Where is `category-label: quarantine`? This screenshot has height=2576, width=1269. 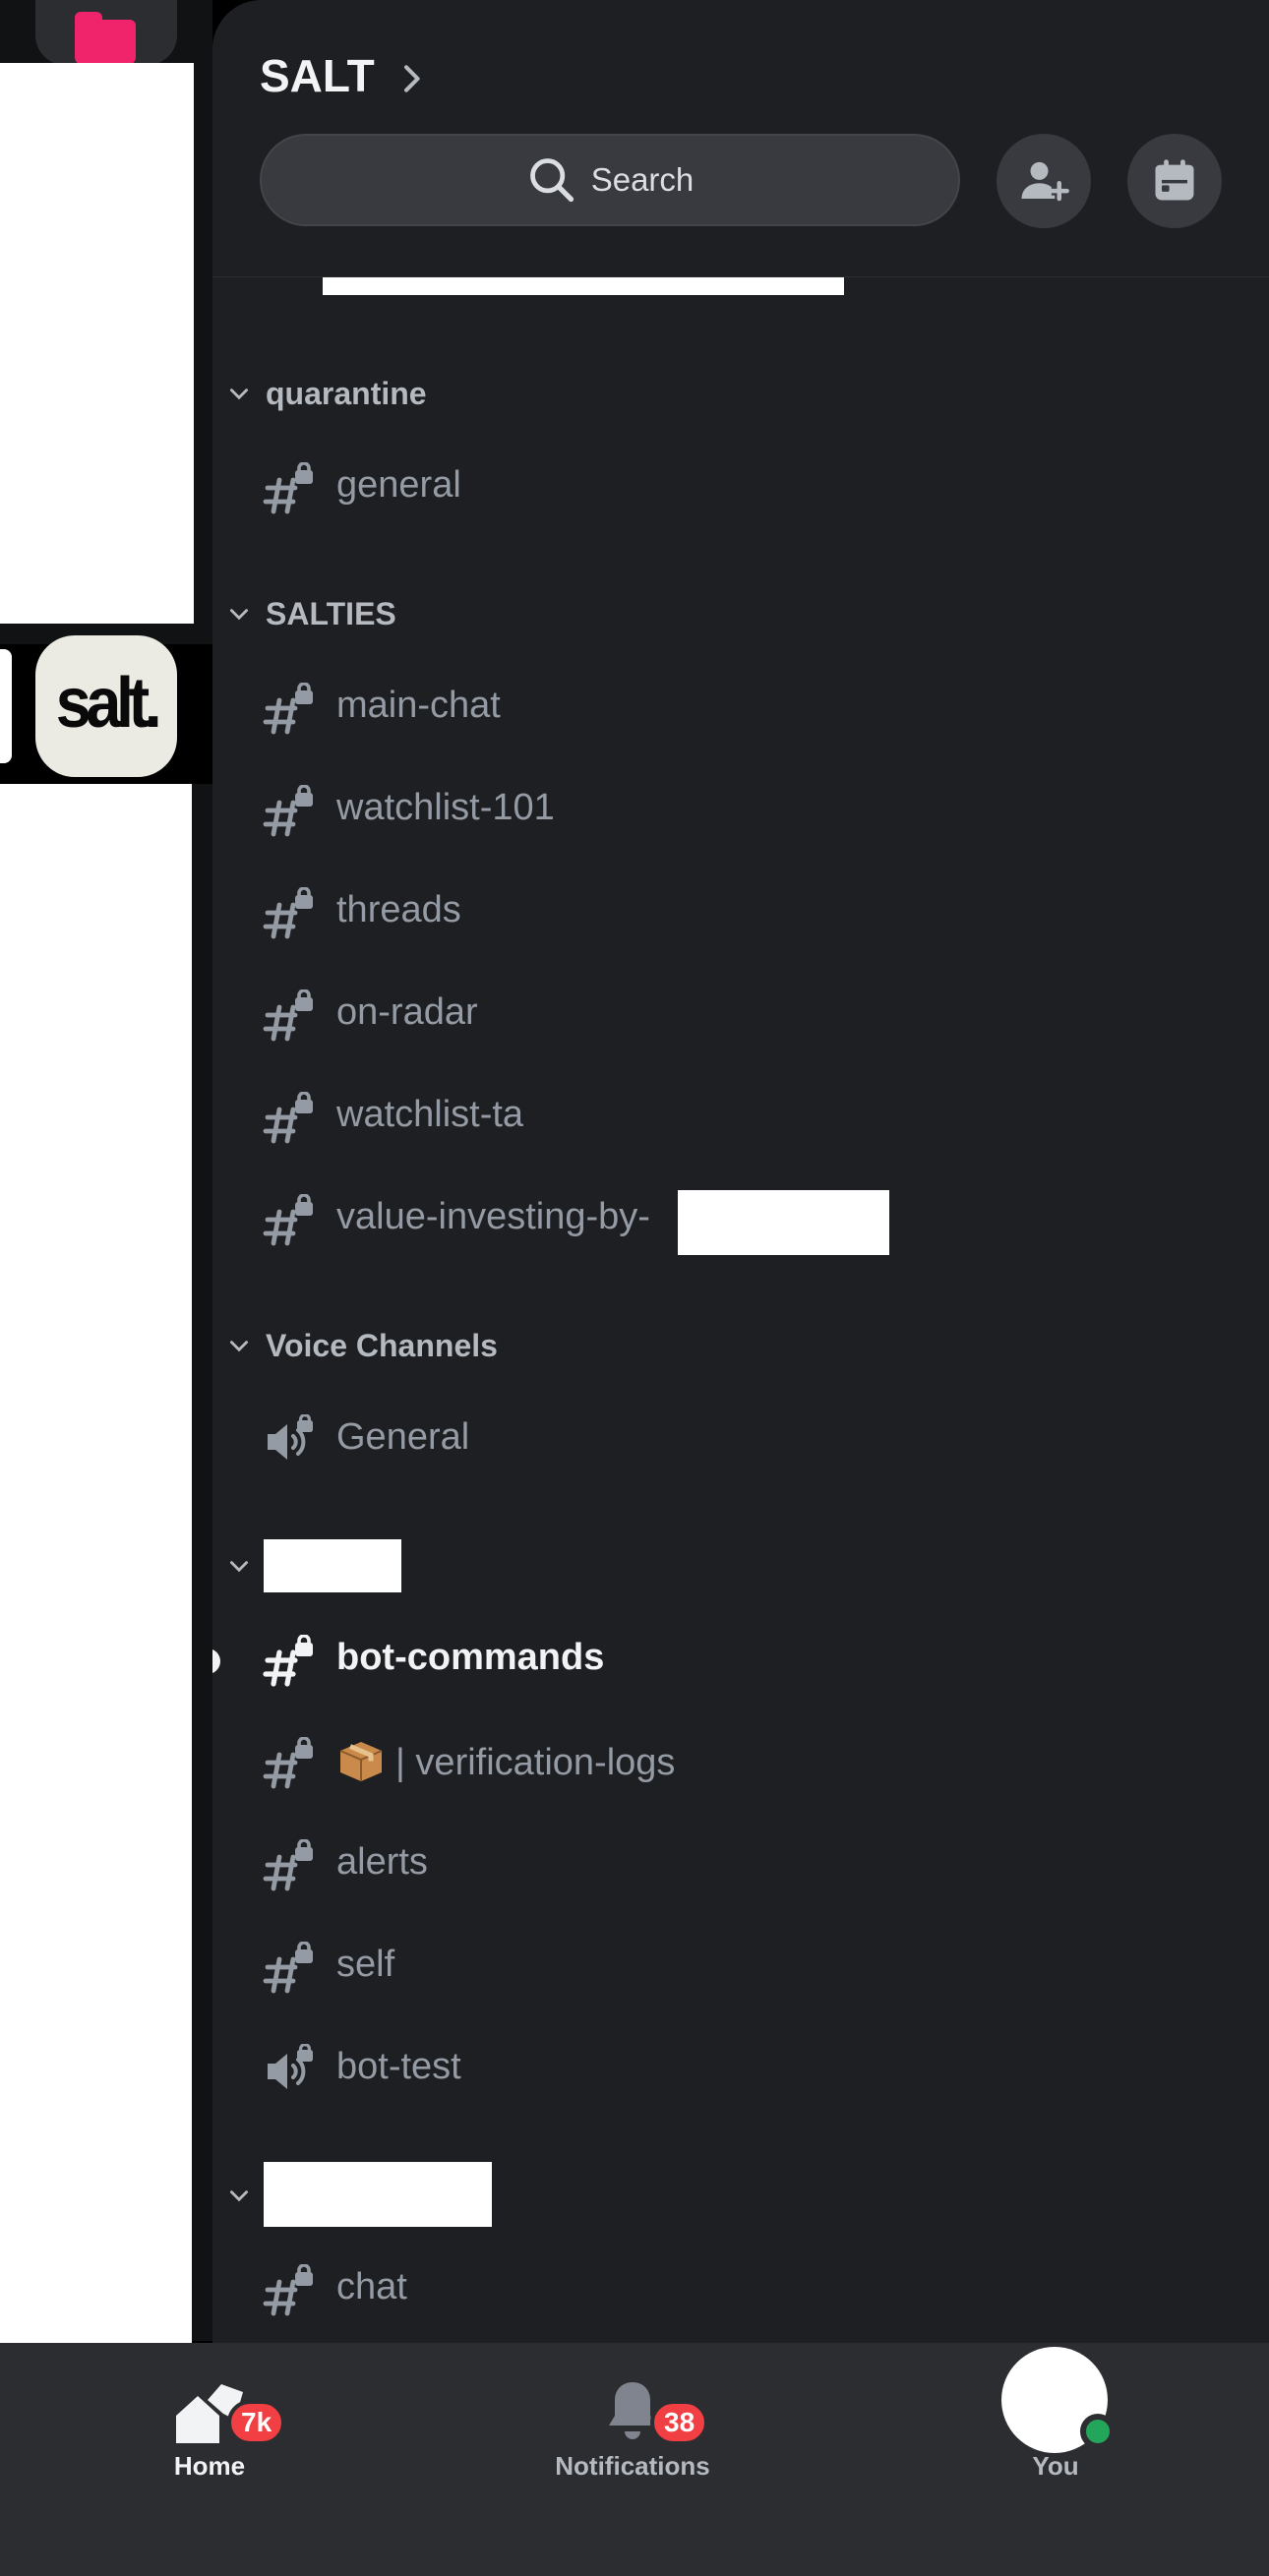 category-label: quarantine is located at coordinates (346, 393).